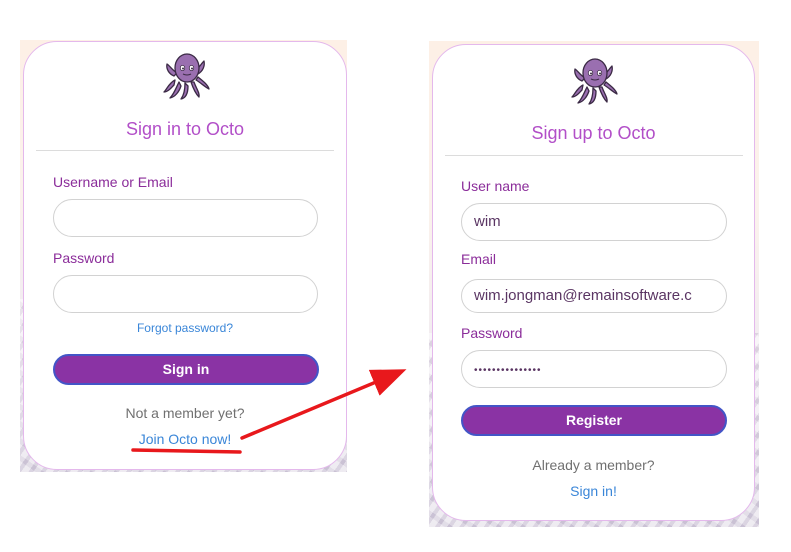 The image size is (791, 552). Describe the element at coordinates (594, 420) in the screenshot. I see `register-button: Register` at that location.